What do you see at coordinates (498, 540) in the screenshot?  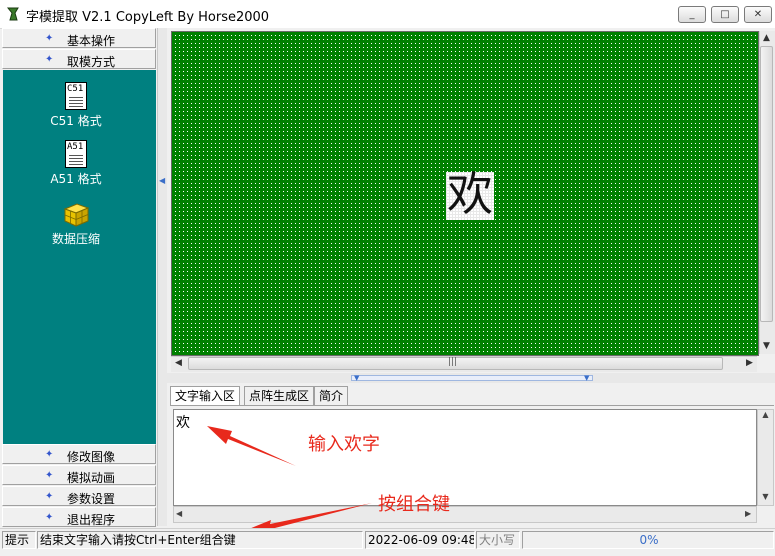 I see `status-caps: 大小写` at bounding box center [498, 540].